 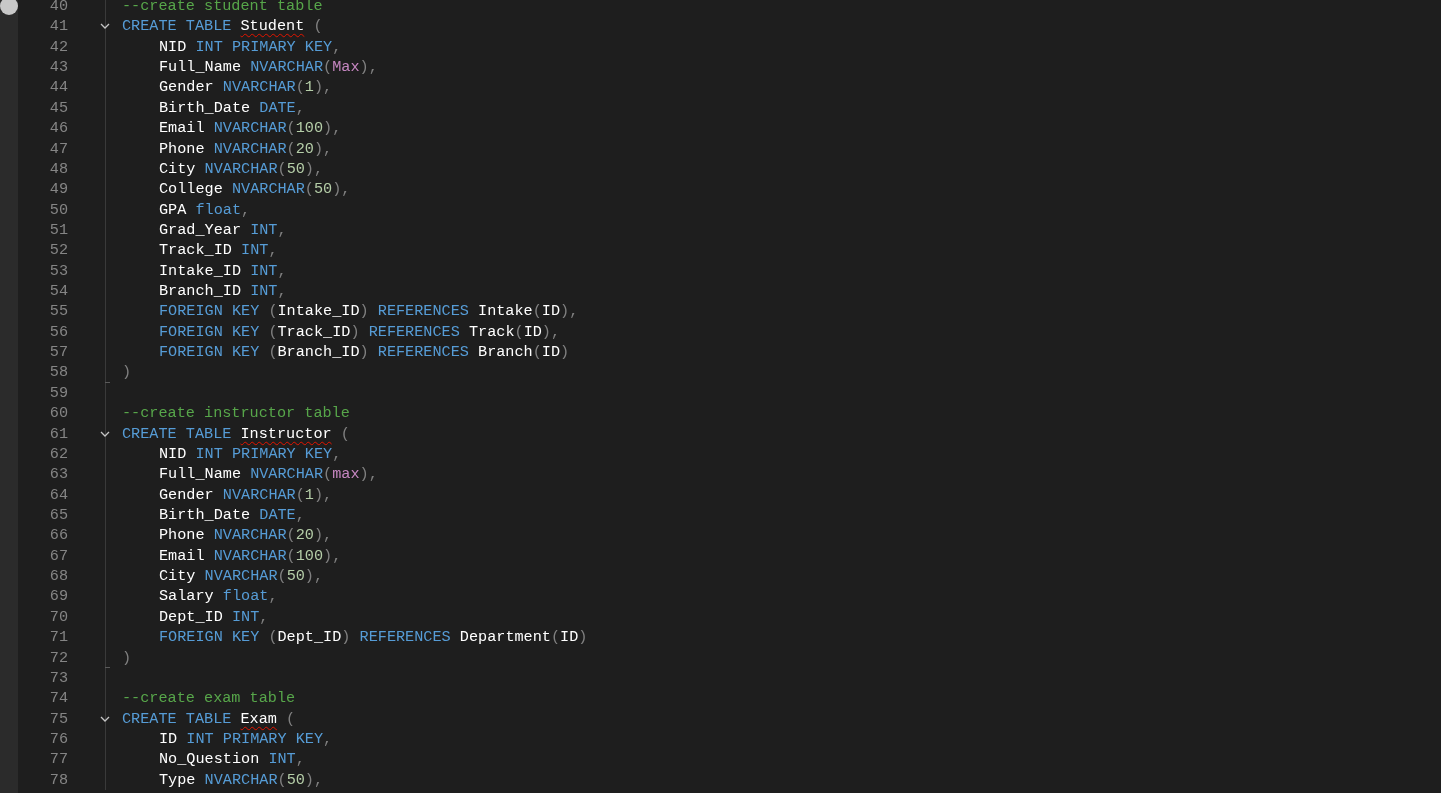 I want to click on line-number: 74, so click(x=58, y=698).